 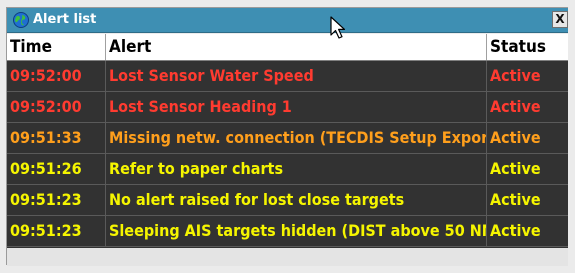 I want to click on column-header-row: Time Alert Status, so click(x=287, y=47).